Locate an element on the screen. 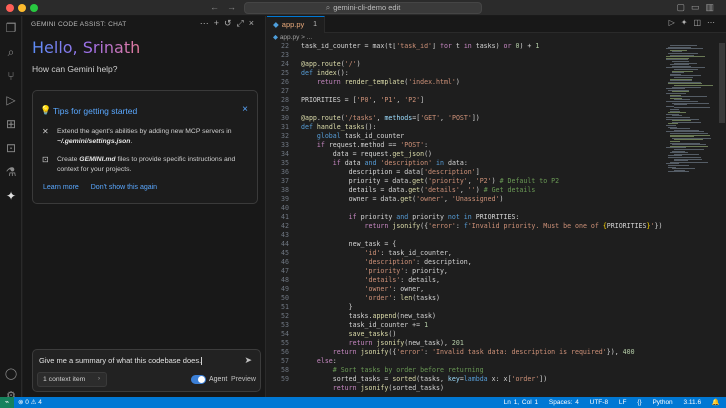 The image size is (726, 408). line-number: 49 is located at coordinates (285, 289).